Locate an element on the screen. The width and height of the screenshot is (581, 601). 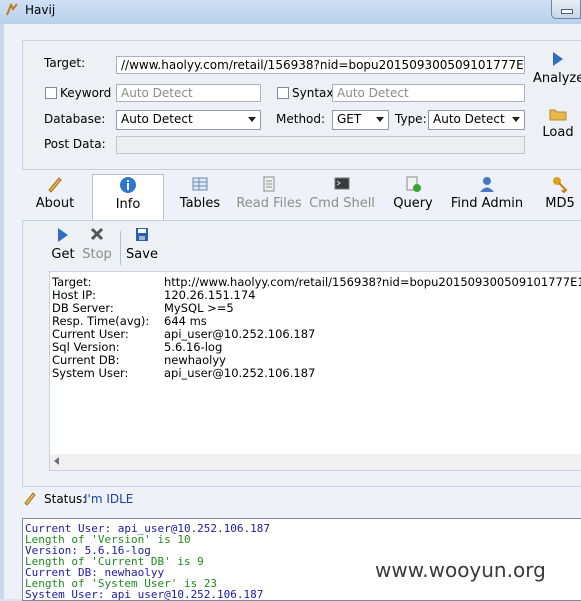
minimize-icon is located at coordinates (567, 11).